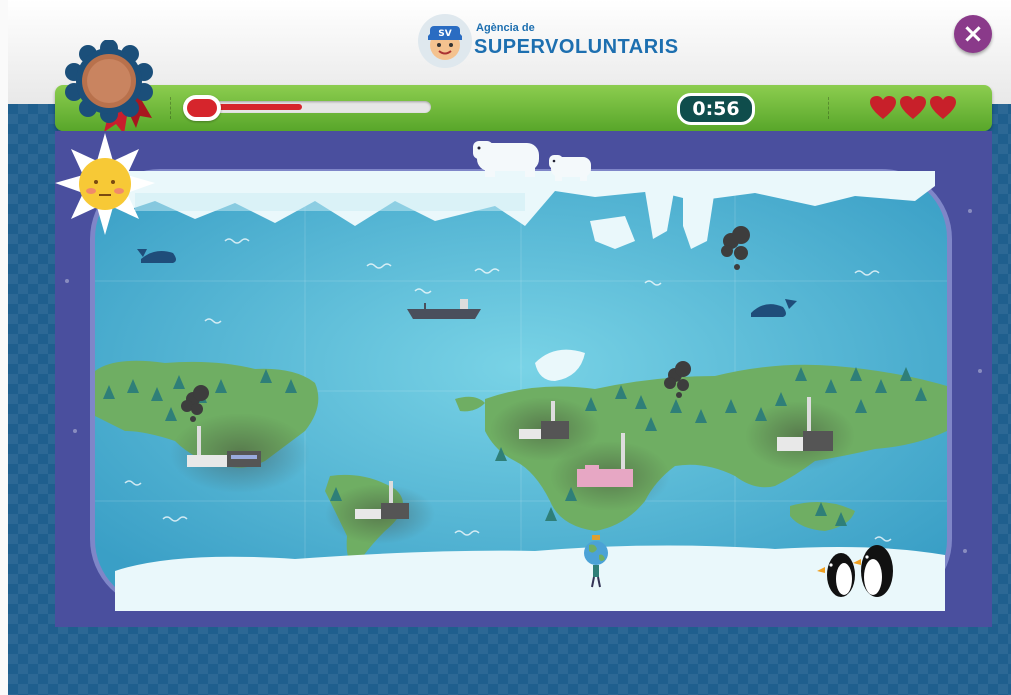 This screenshot has width=1011, height=695. What do you see at coordinates (505, 28) in the screenshot?
I see `logo-subtitle: Agència de` at bounding box center [505, 28].